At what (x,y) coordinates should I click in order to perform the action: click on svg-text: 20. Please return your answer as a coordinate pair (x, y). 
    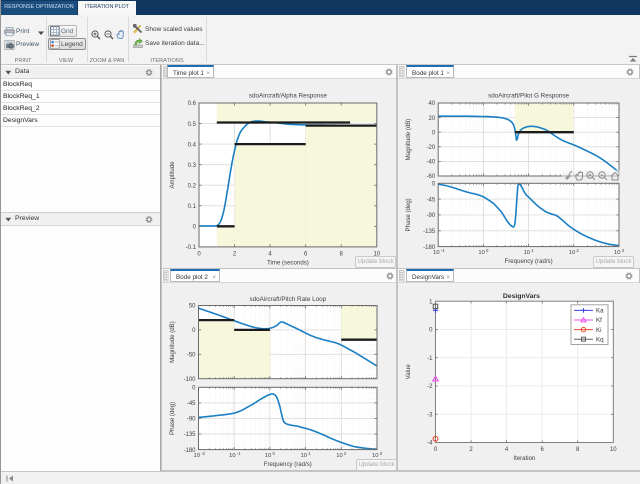
    Looking at the image, I should click on (432, 119).